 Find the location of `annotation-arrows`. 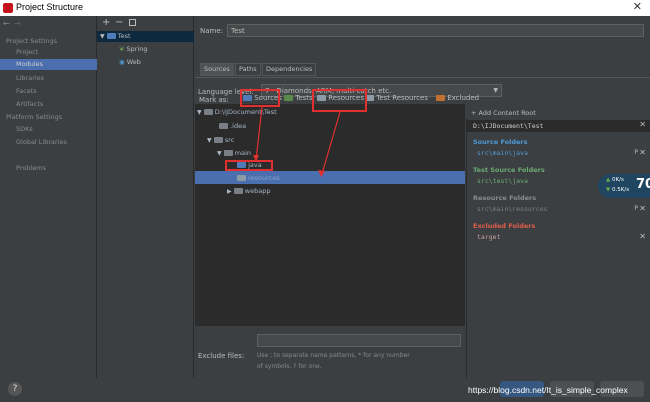

annotation-arrows is located at coordinates (297, 141).